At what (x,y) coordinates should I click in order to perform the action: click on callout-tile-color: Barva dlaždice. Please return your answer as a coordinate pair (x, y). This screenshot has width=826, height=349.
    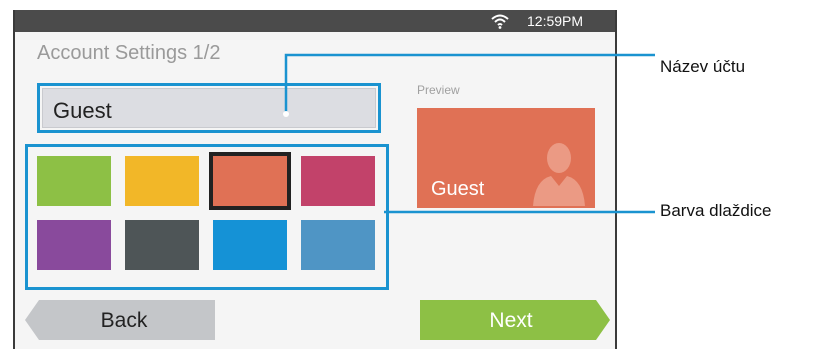
    Looking at the image, I should click on (716, 210).